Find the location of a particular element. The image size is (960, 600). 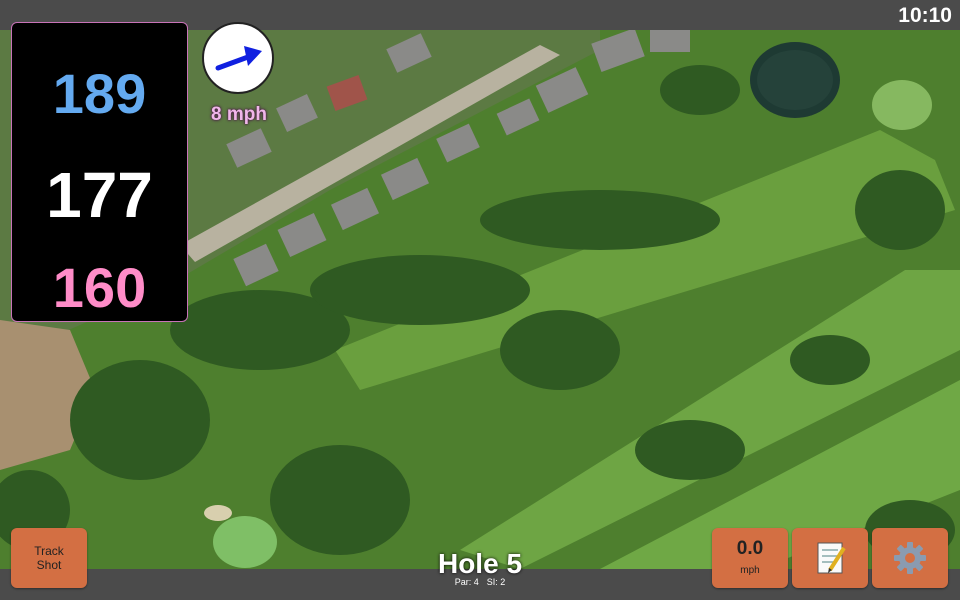

back-yardage: 189 is located at coordinates (99, 93).